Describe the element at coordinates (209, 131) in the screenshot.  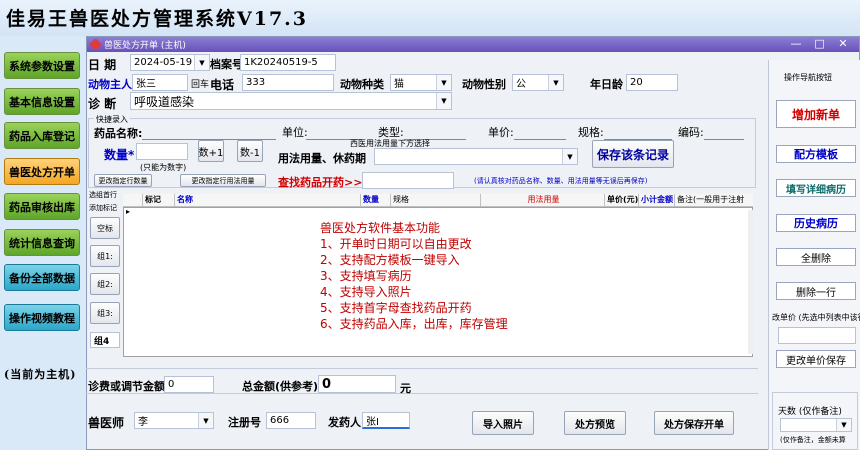
I see `drug-name-field` at that location.